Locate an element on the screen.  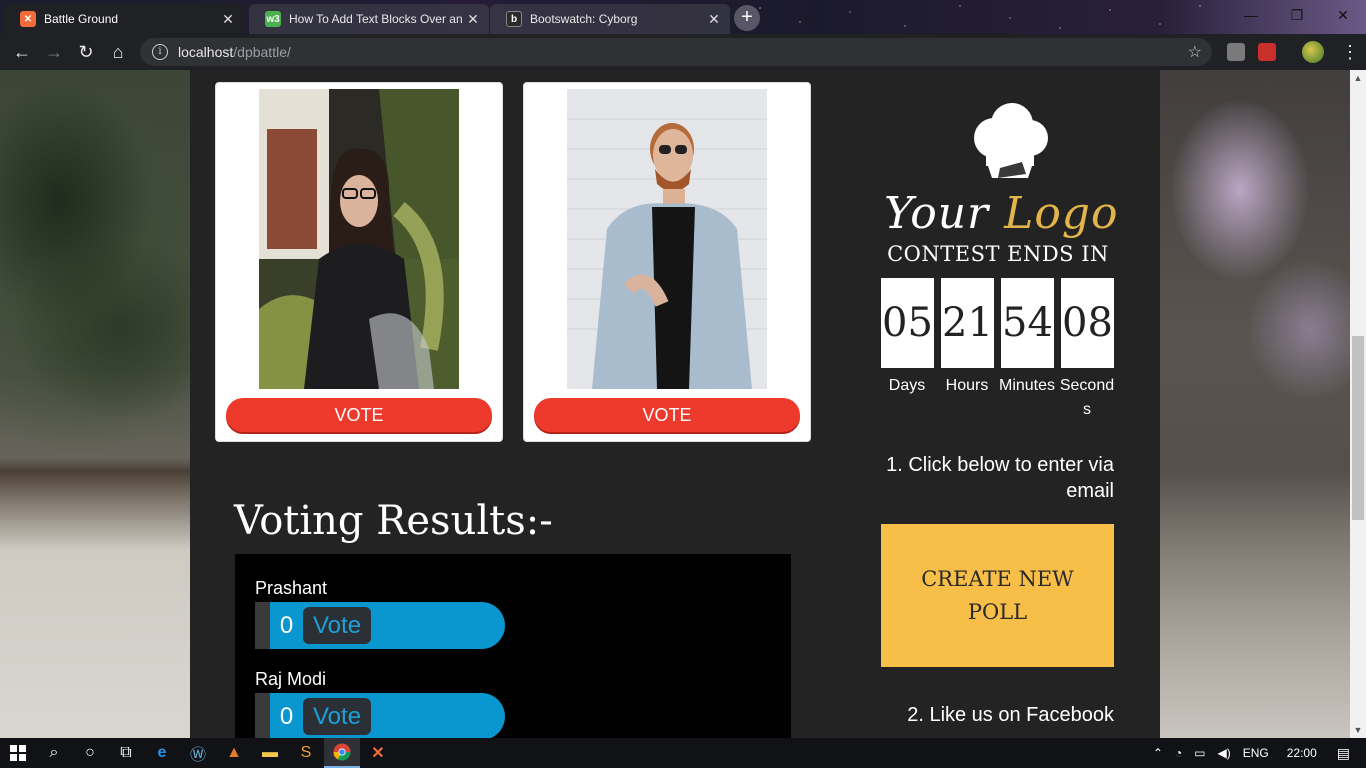
logo-your: Your is located at coordinates (937, 213).